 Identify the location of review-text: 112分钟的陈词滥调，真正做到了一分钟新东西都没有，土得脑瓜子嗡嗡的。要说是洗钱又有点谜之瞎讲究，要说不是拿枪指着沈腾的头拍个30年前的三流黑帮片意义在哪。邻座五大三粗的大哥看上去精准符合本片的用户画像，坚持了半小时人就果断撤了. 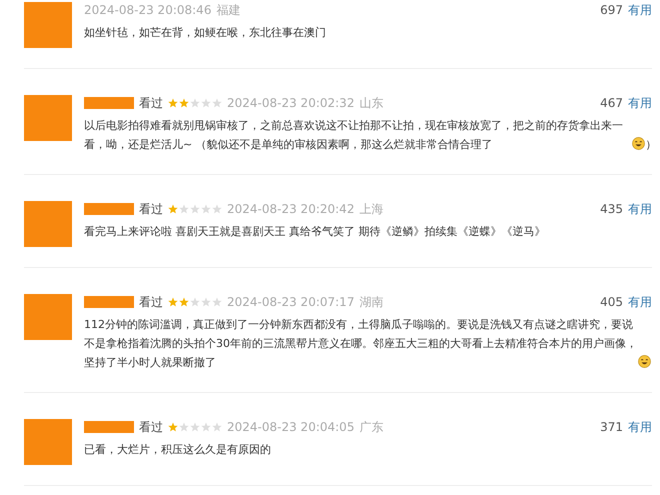
(360, 344).